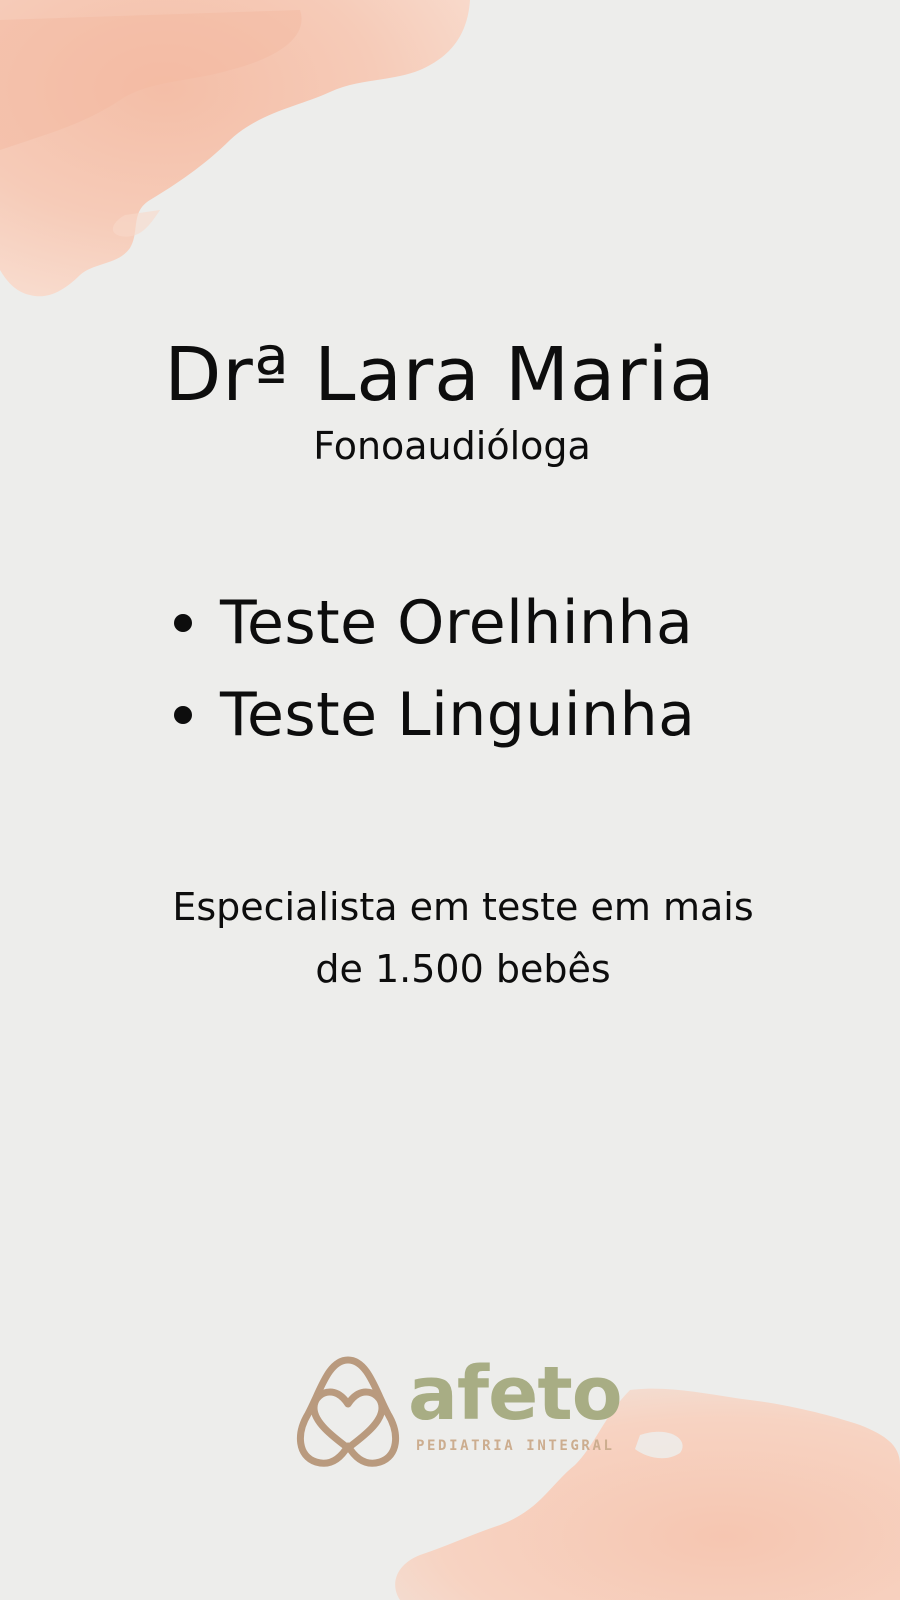  Describe the element at coordinates (348, 1411) in the screenshot. I see `heart-icon` at that location.